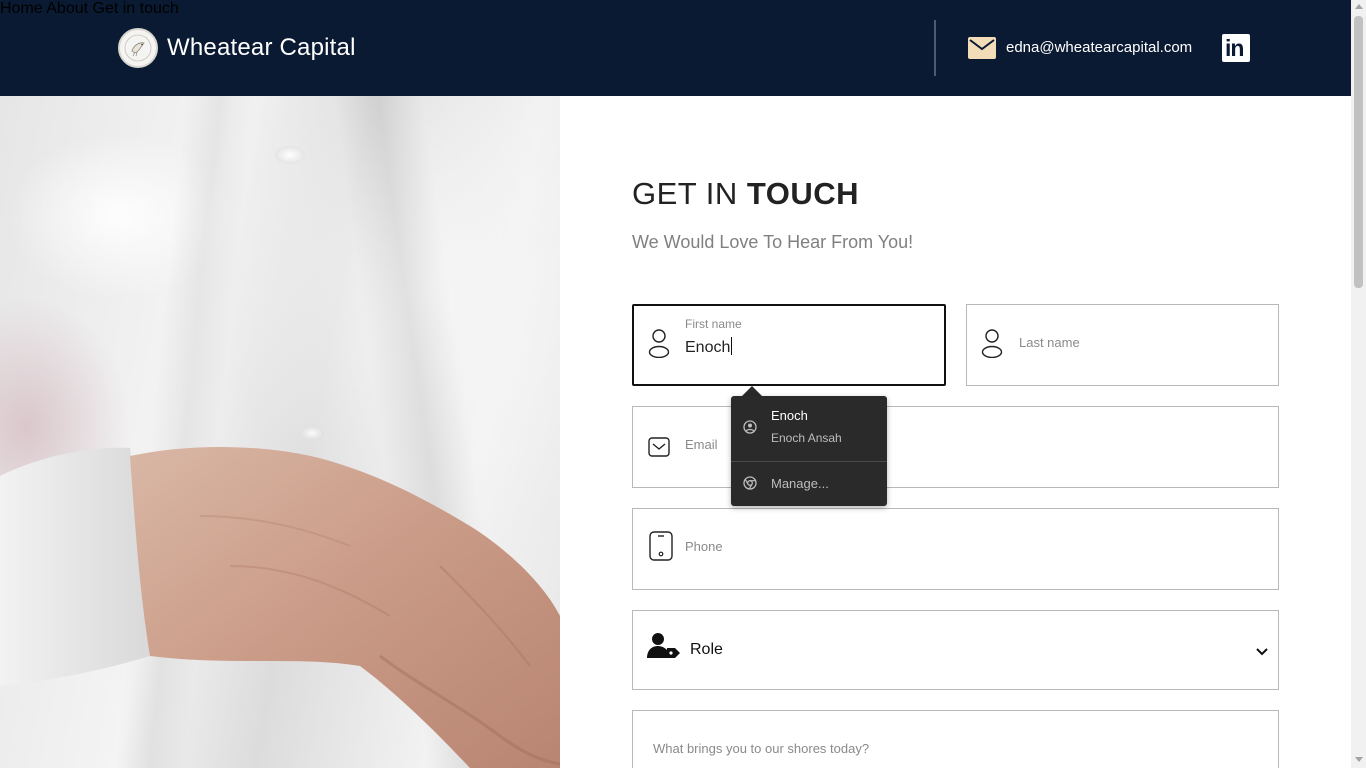  What do you see at coordinates (955, 447) in the screenshot?
I see `email-field: Email` at bounding box center [955, 447].